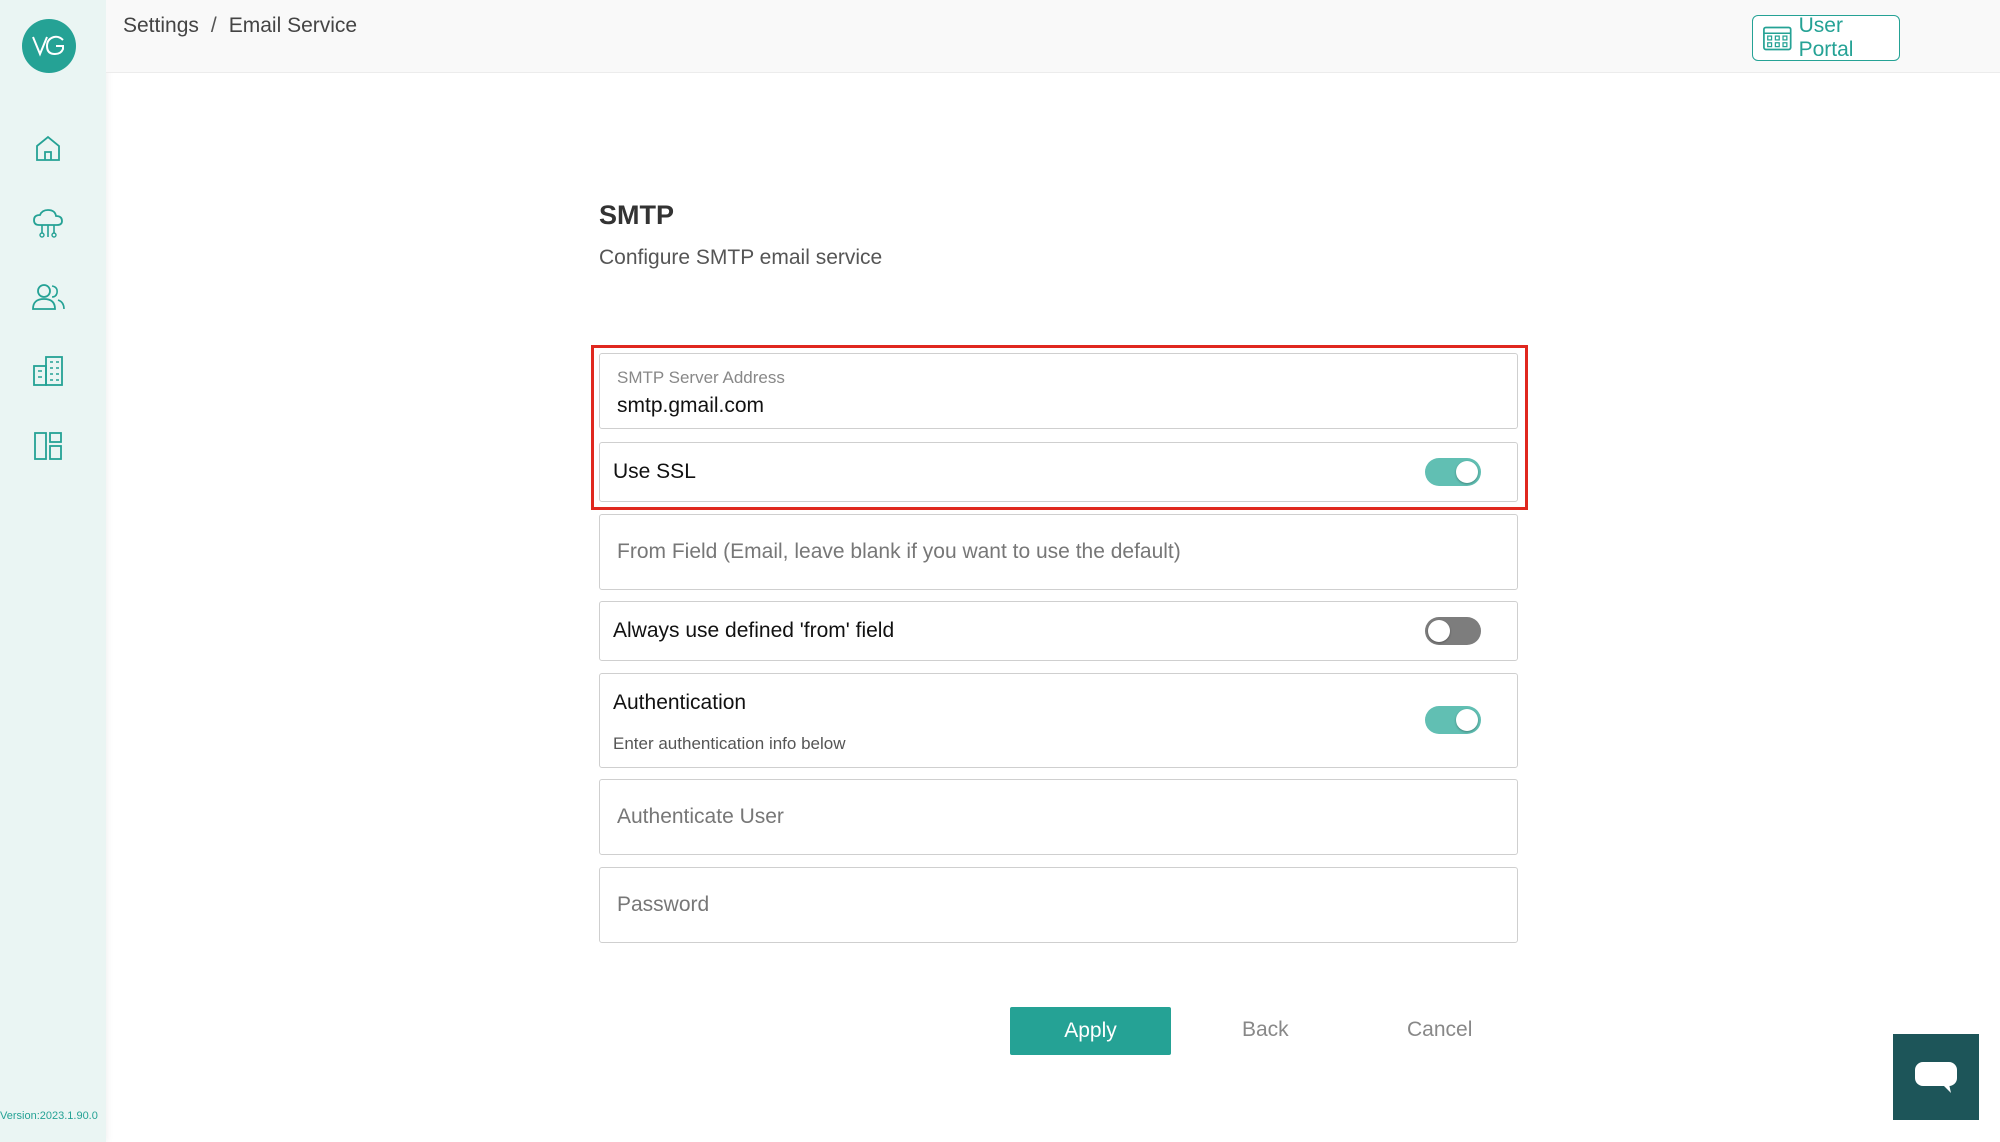 Image resolution: width=2000 pixels, height=1142 pixels. Describe the element at coordinates (1265, 1030) in the screenshot. I see `back-button: Back` at that location.